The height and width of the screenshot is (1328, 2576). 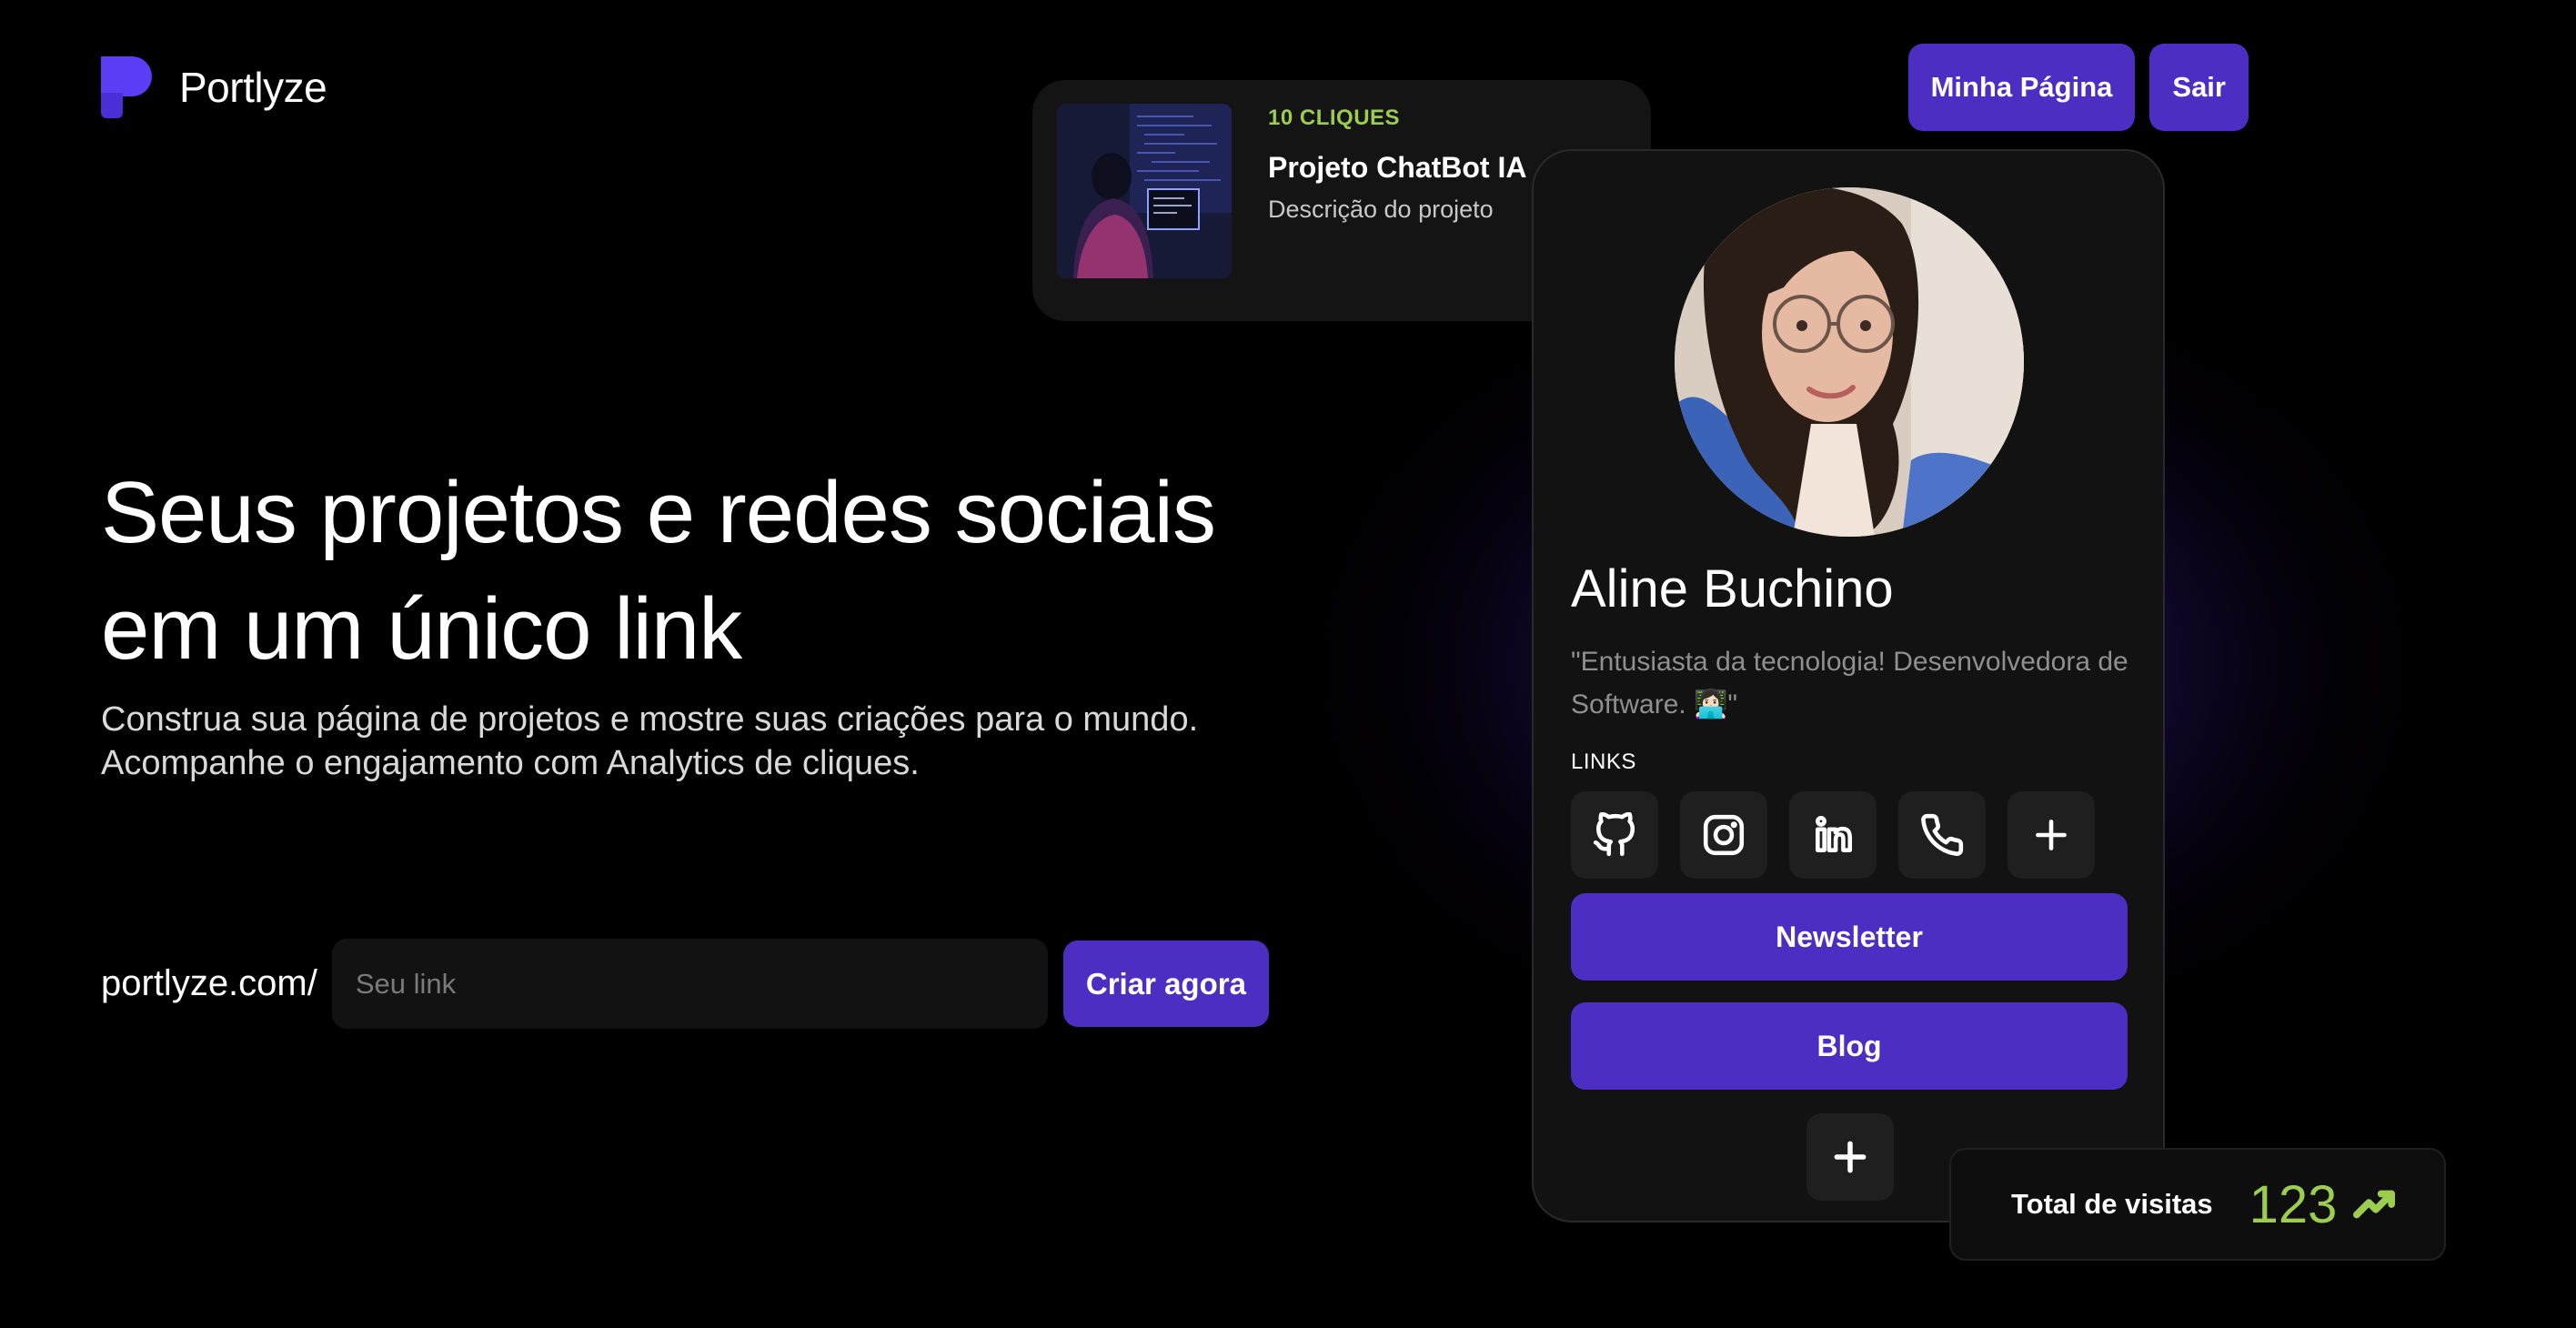 What do you see at coordinates (421, 629) in the screenshot?
I see `hero-title-line-2: em um único link` at bounding box center [421, 629].